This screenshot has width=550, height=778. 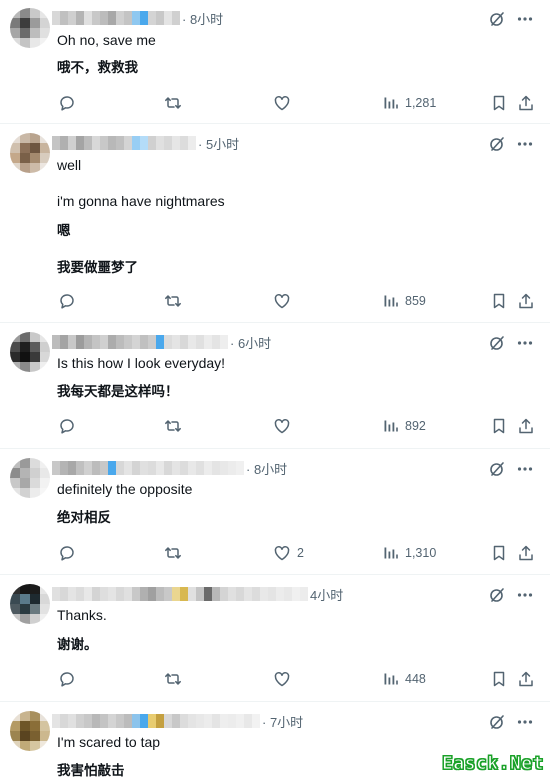 What do you see at coordinates (404, 679) in the screenshot?
I see `views-button: 448` at bounding box center [404, 679].